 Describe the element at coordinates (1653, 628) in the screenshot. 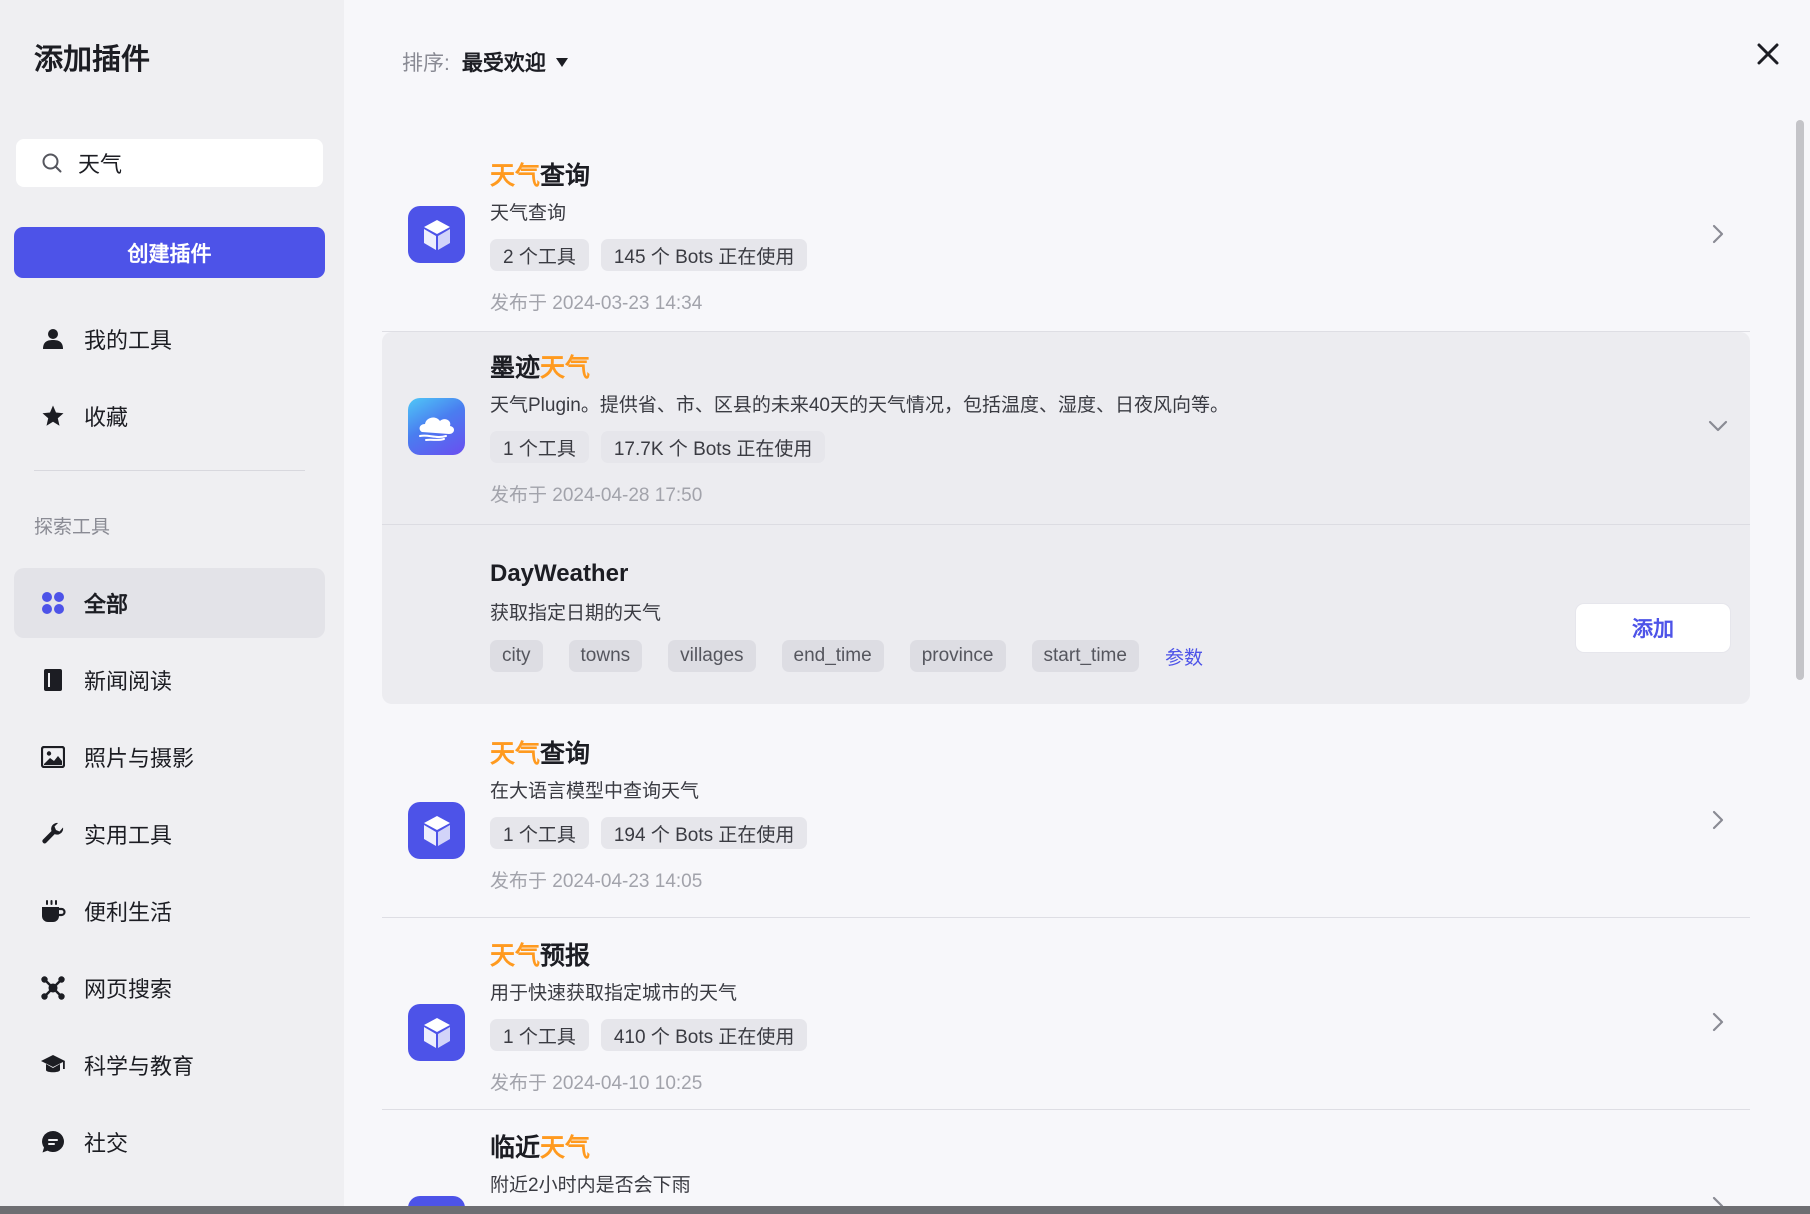

I see `add-tool-button: 添加` at that location.